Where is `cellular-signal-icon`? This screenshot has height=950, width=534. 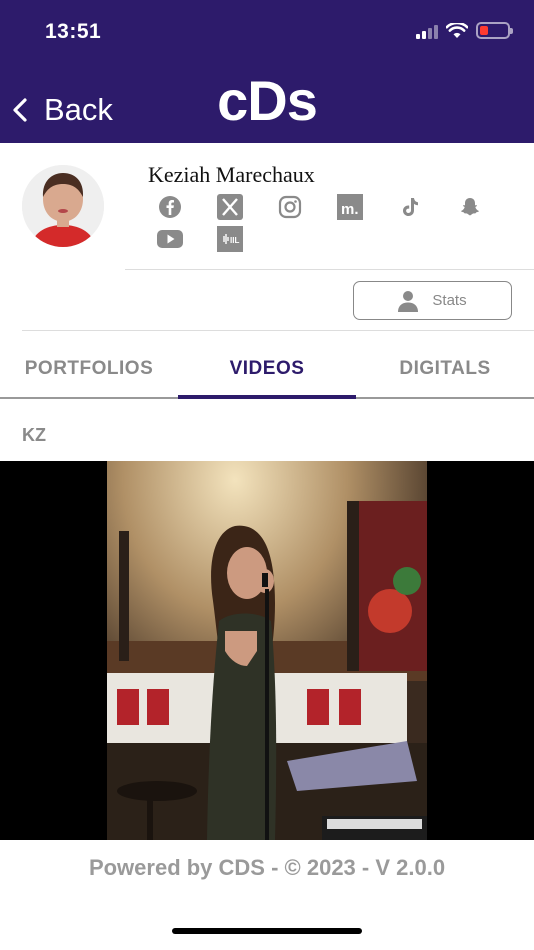
cellular-signal-icon is located at coordinates (427, 31).